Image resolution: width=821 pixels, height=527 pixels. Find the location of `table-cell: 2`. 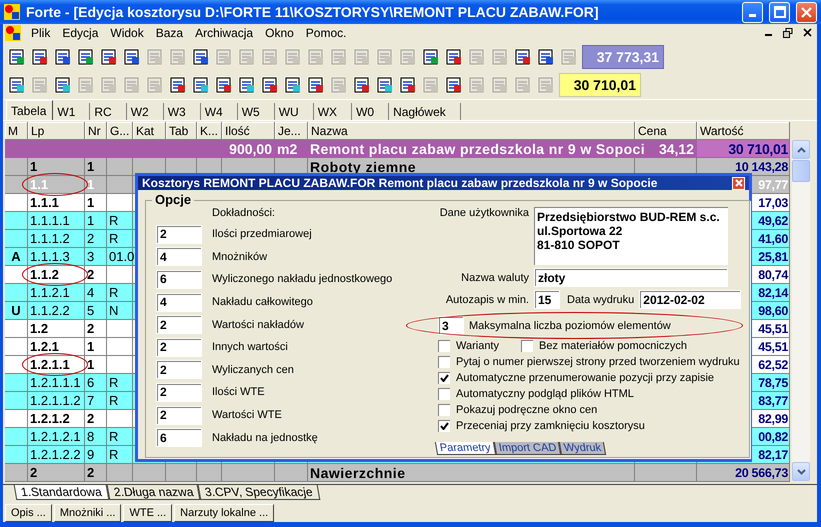

table-cell: 2 is located at coordinates (90, 418).